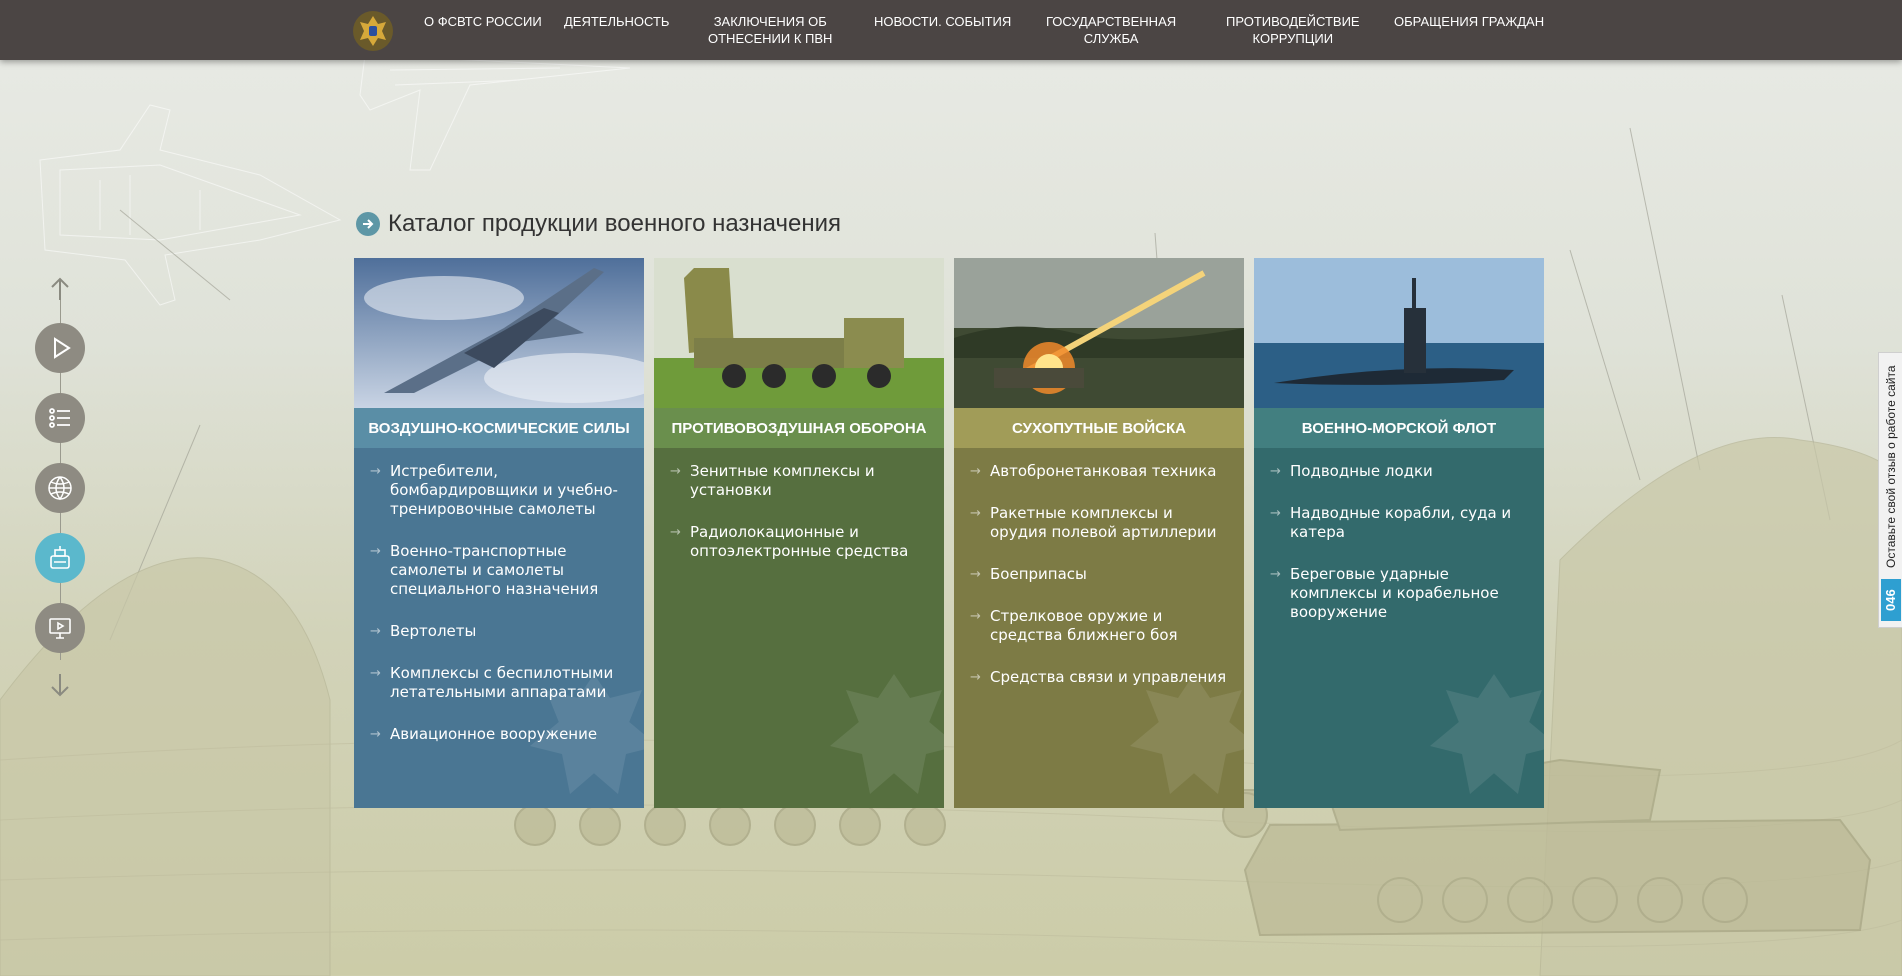 This screenshot has height=976, width=1902. I want to click on air-defense-truck-image, so click(799, 333).